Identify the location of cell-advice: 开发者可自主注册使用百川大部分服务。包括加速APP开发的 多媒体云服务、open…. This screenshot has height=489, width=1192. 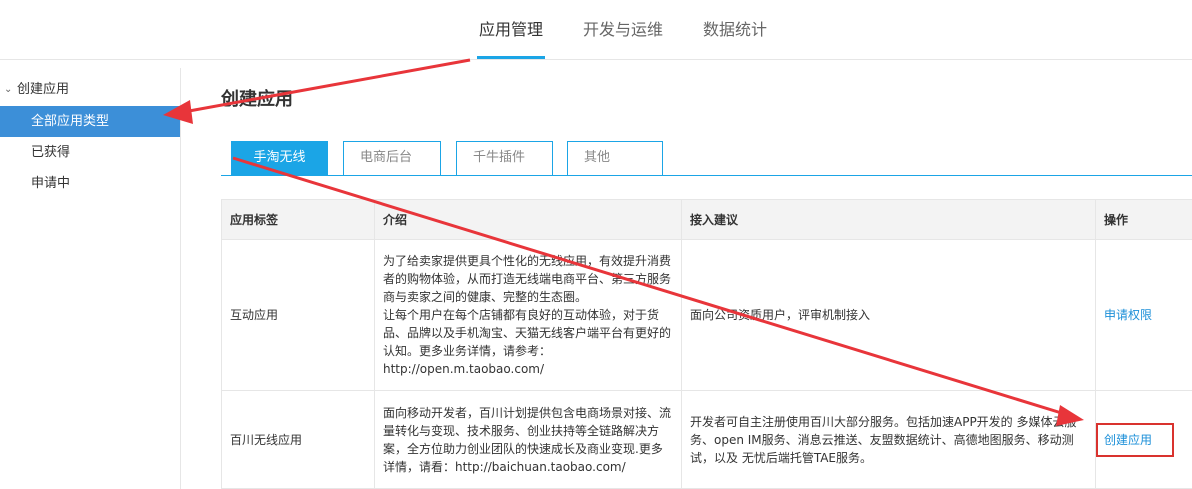
(888, 439).